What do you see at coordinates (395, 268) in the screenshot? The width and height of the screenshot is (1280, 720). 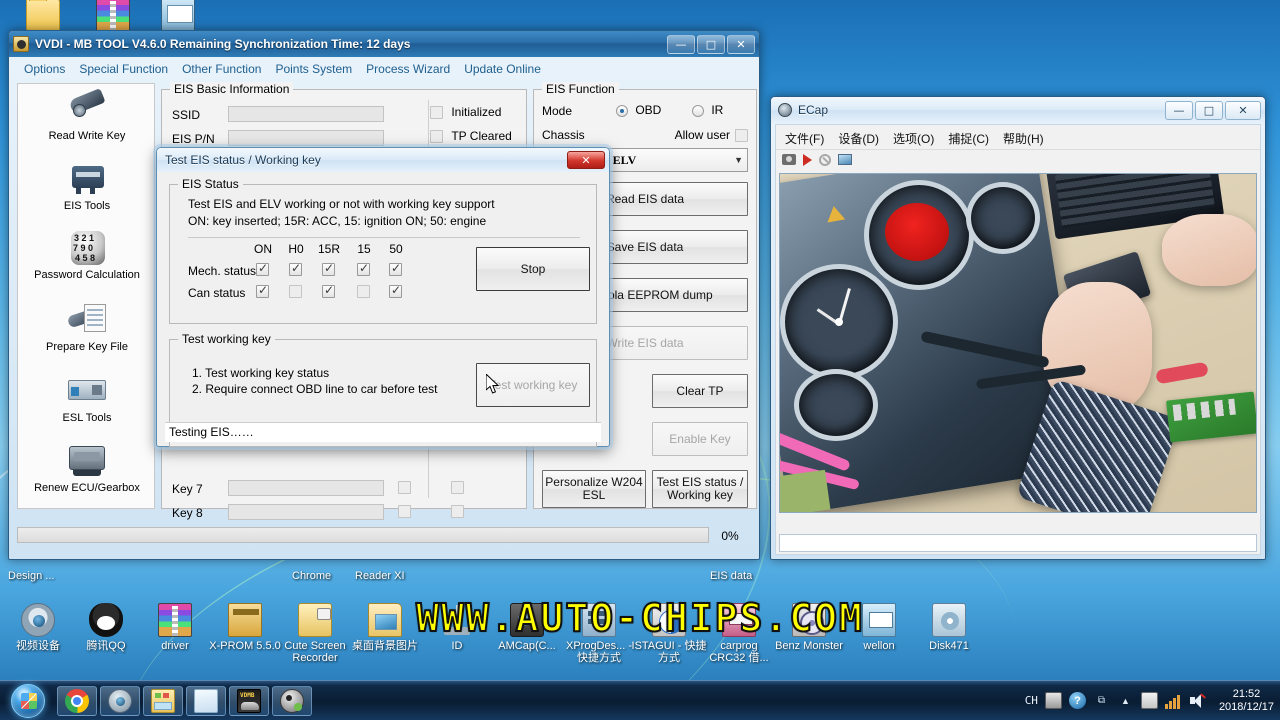 I see `mech-status-50-checkbox` at bounding box center [395, 268].